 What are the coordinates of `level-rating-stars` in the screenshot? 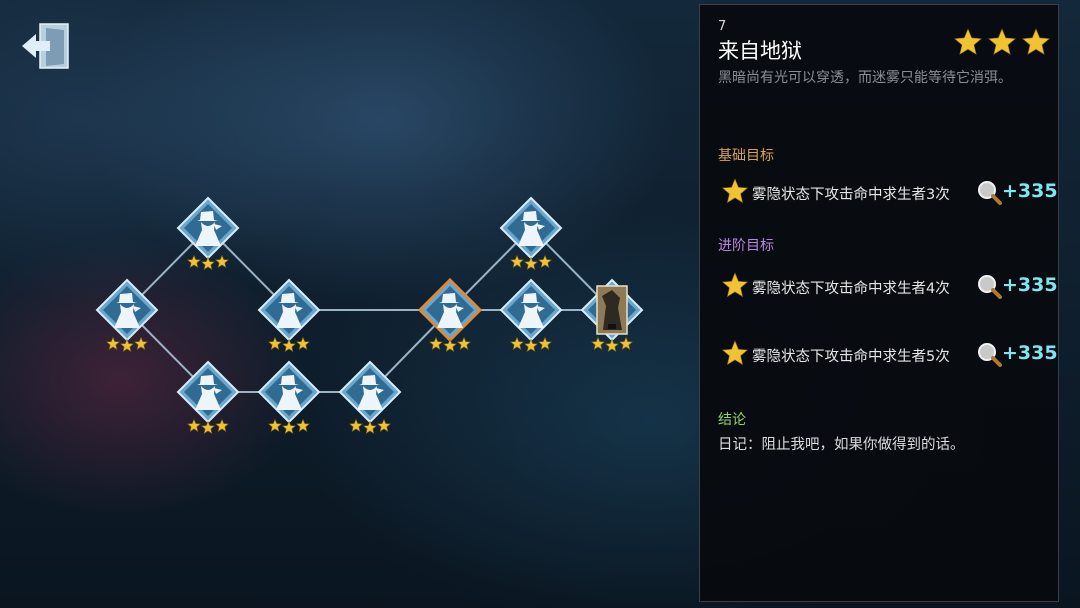 It's located at (1002, 41).